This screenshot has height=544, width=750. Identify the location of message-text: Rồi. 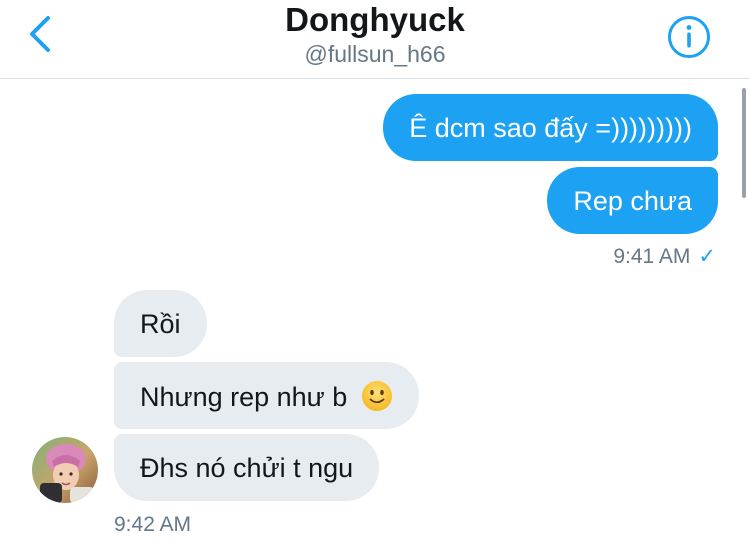
(160, 324).